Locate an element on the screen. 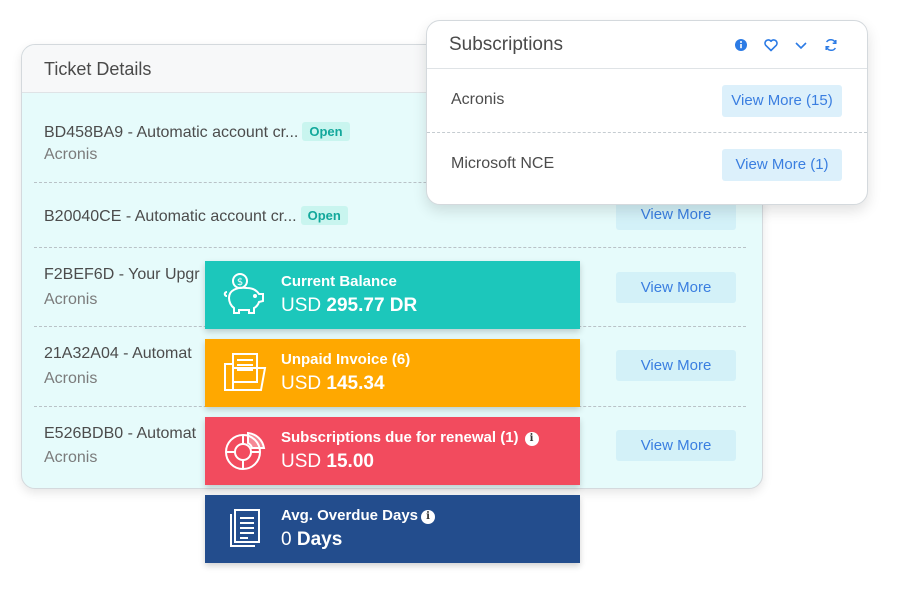 This screenshot has height=590, width=898. stat-label: Subscriptions due for renewal (1) is located at coordinates (400, 437).